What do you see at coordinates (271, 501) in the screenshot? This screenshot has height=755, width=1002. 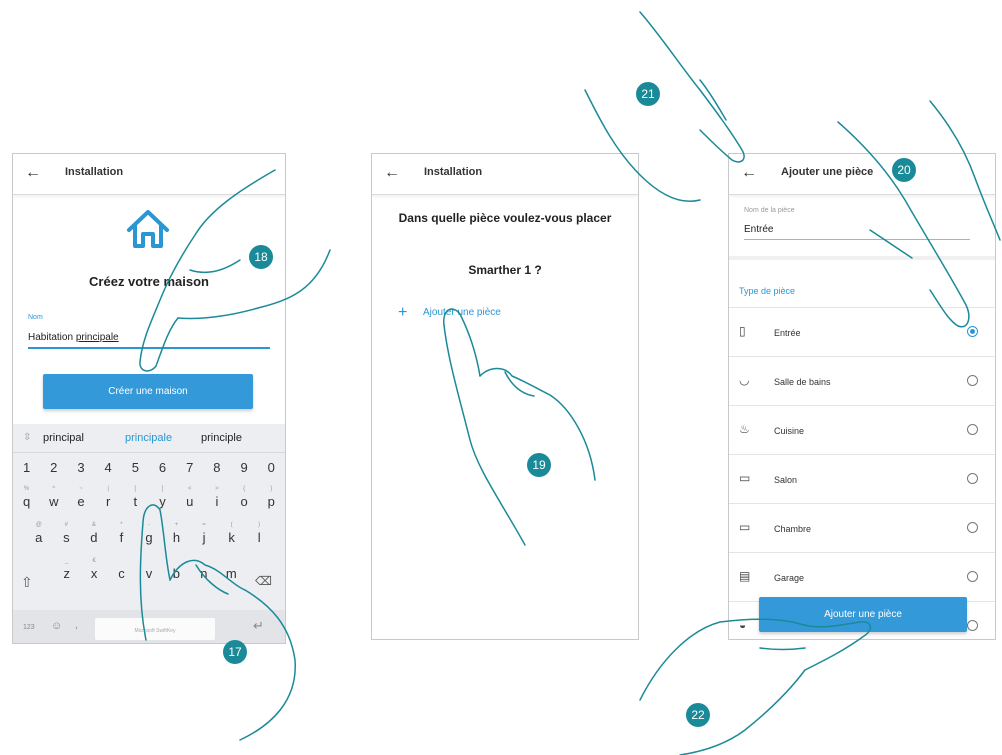 I see `key-label: p` at bounding box center [271, 501].